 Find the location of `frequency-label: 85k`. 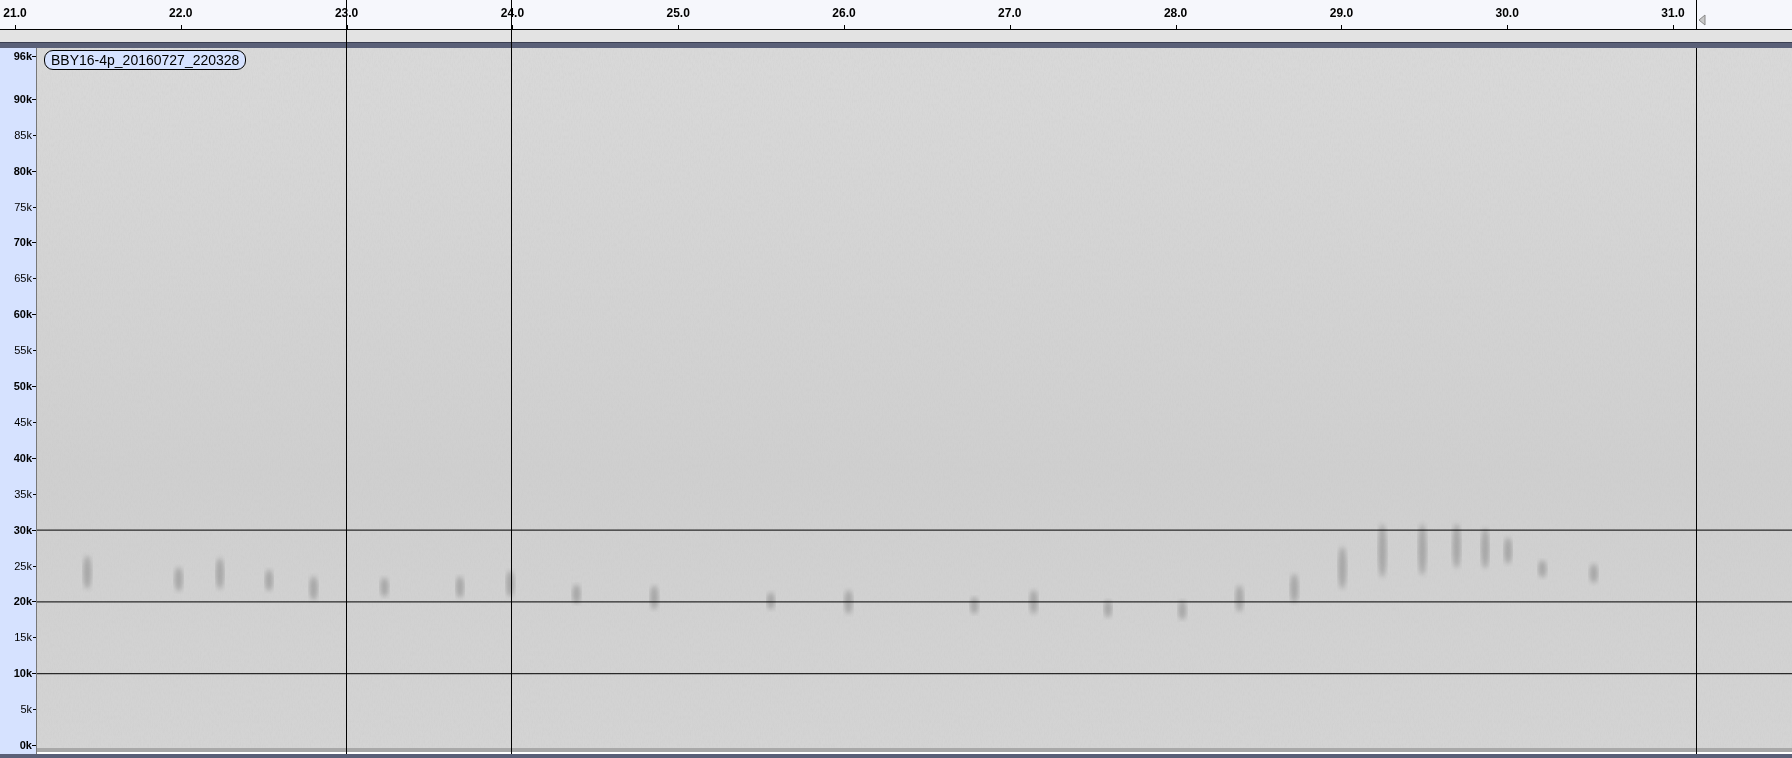

frequency-label: 85k is located at coordinates (23, 134).